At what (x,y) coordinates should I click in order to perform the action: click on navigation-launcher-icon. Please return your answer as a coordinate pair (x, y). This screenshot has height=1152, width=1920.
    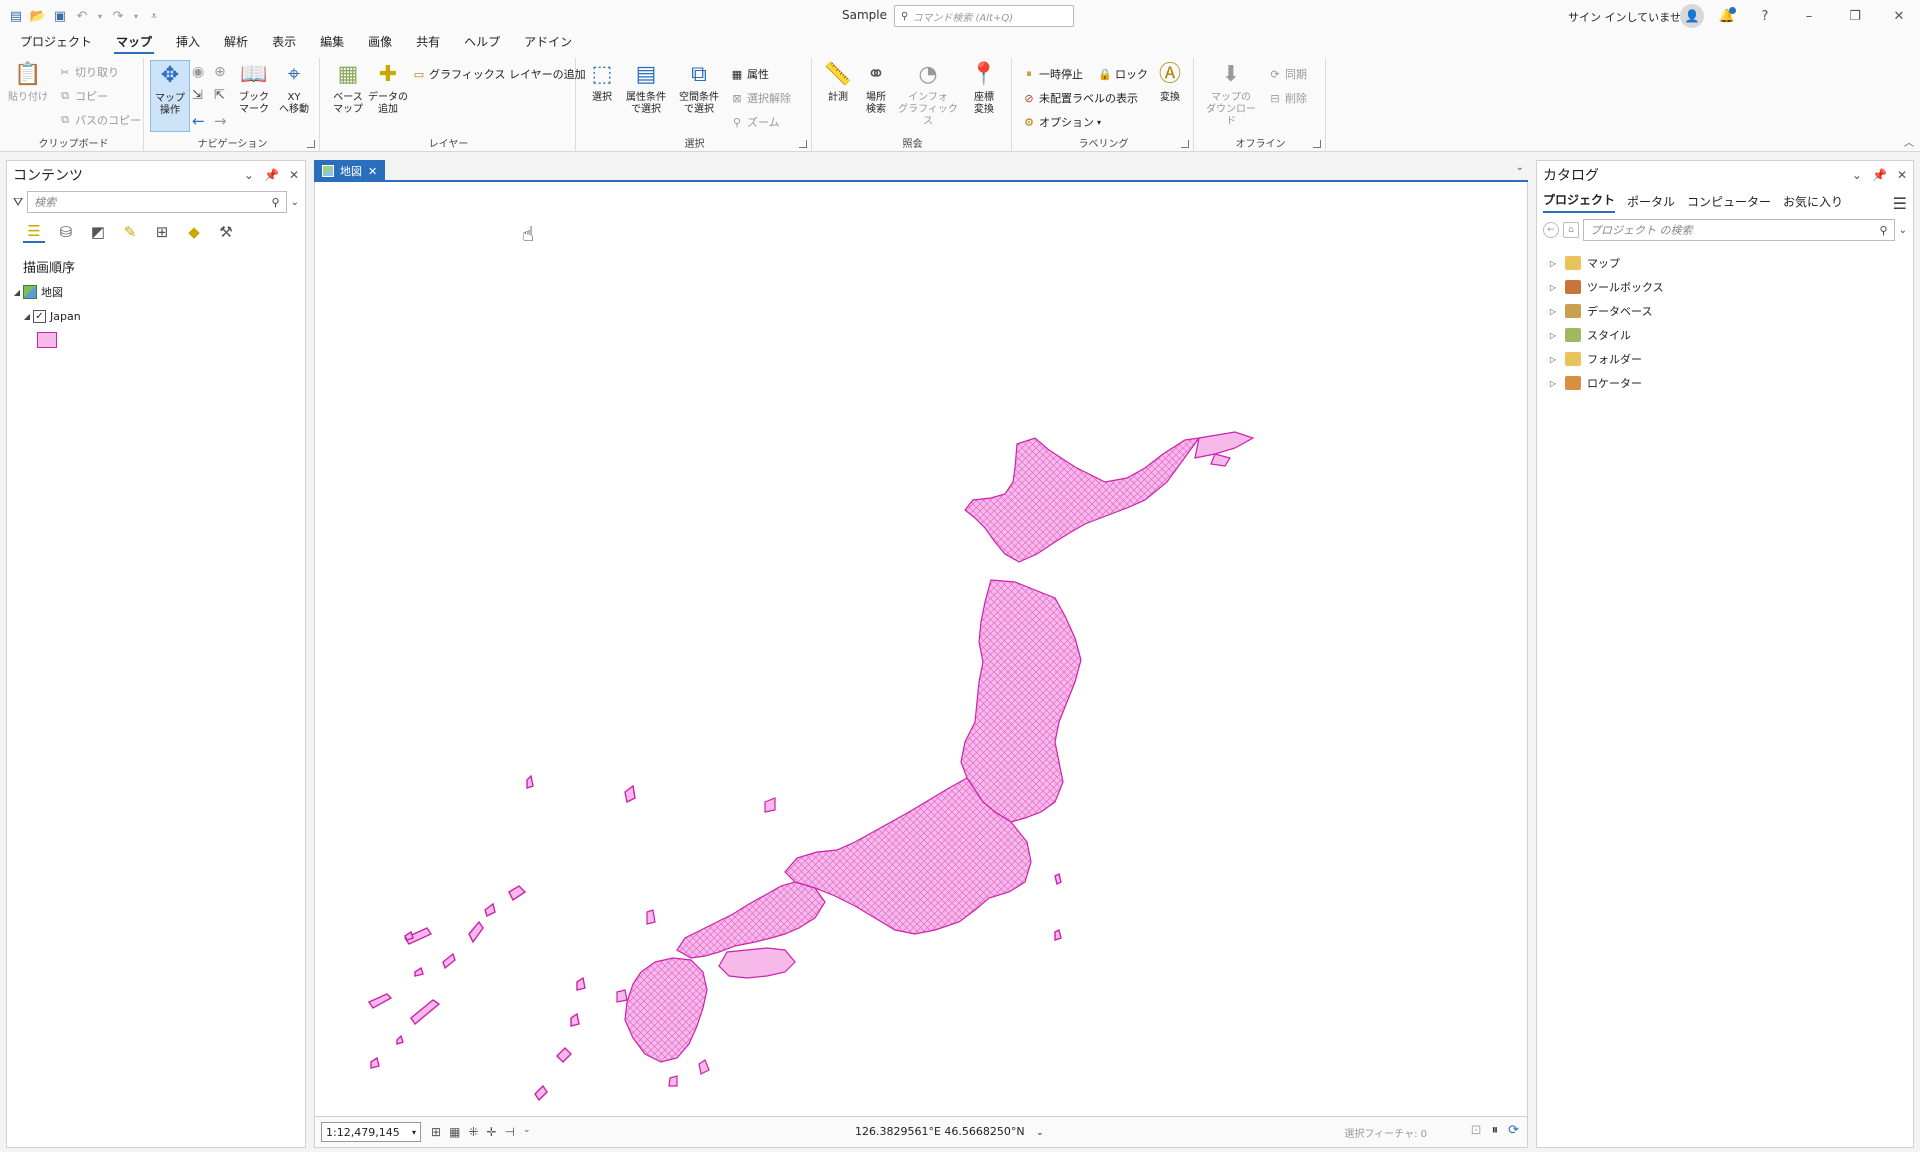
    Looking at the image, I should click on (311, 144).